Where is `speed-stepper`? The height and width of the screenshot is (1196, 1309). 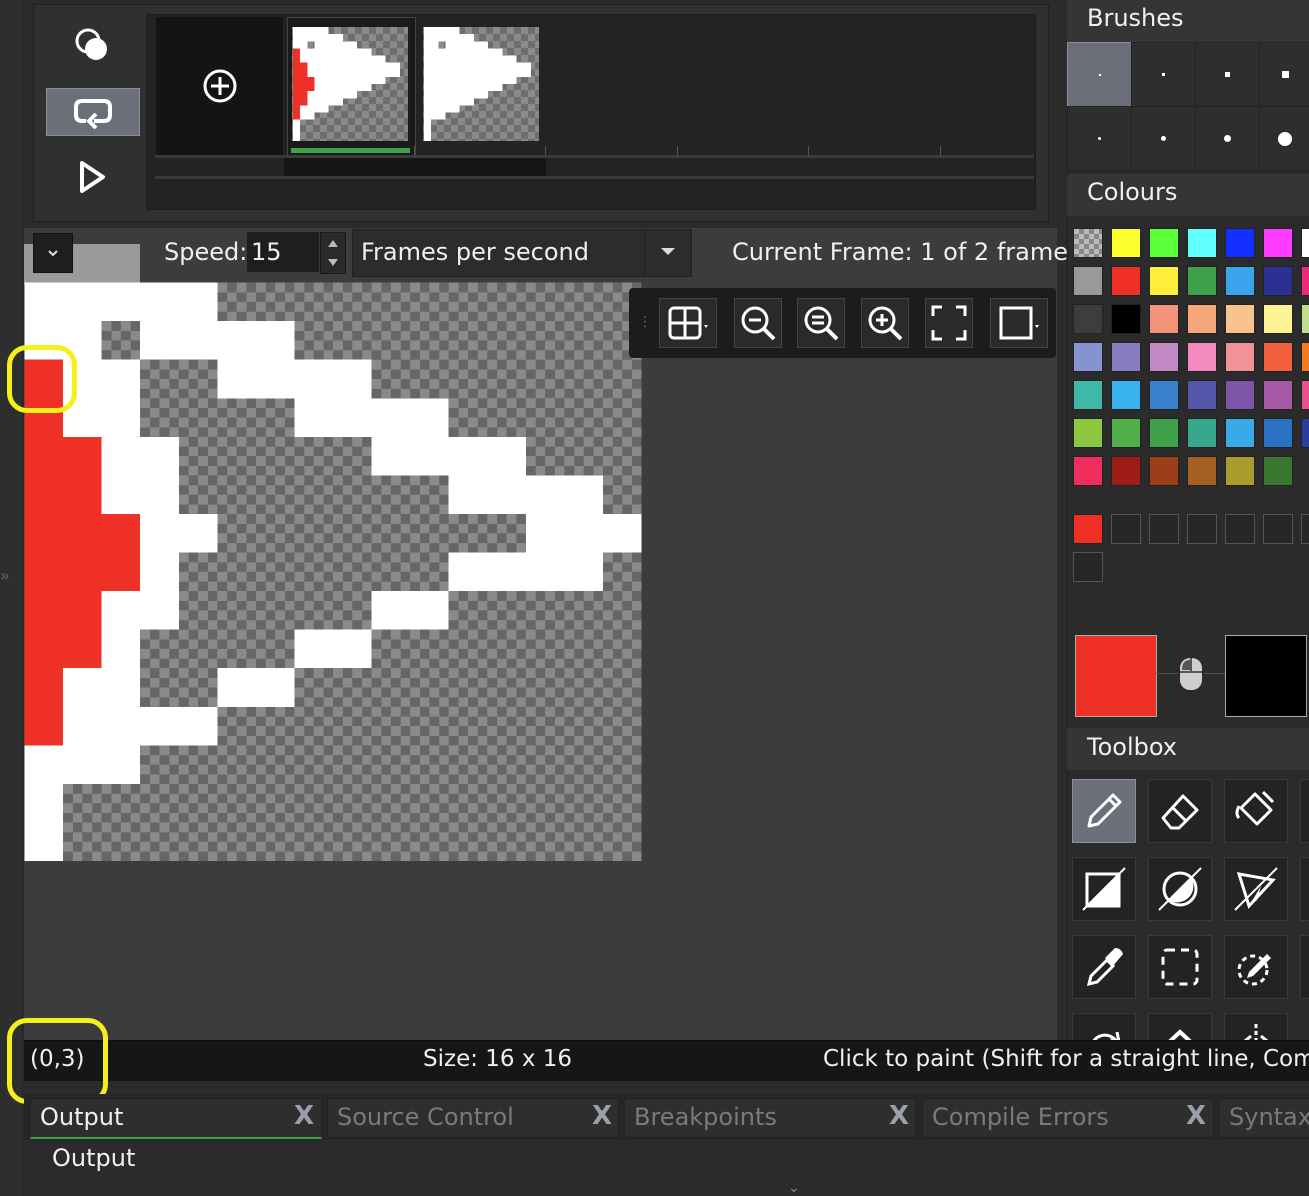
speed-stepper is located at coordinates (333, 253).